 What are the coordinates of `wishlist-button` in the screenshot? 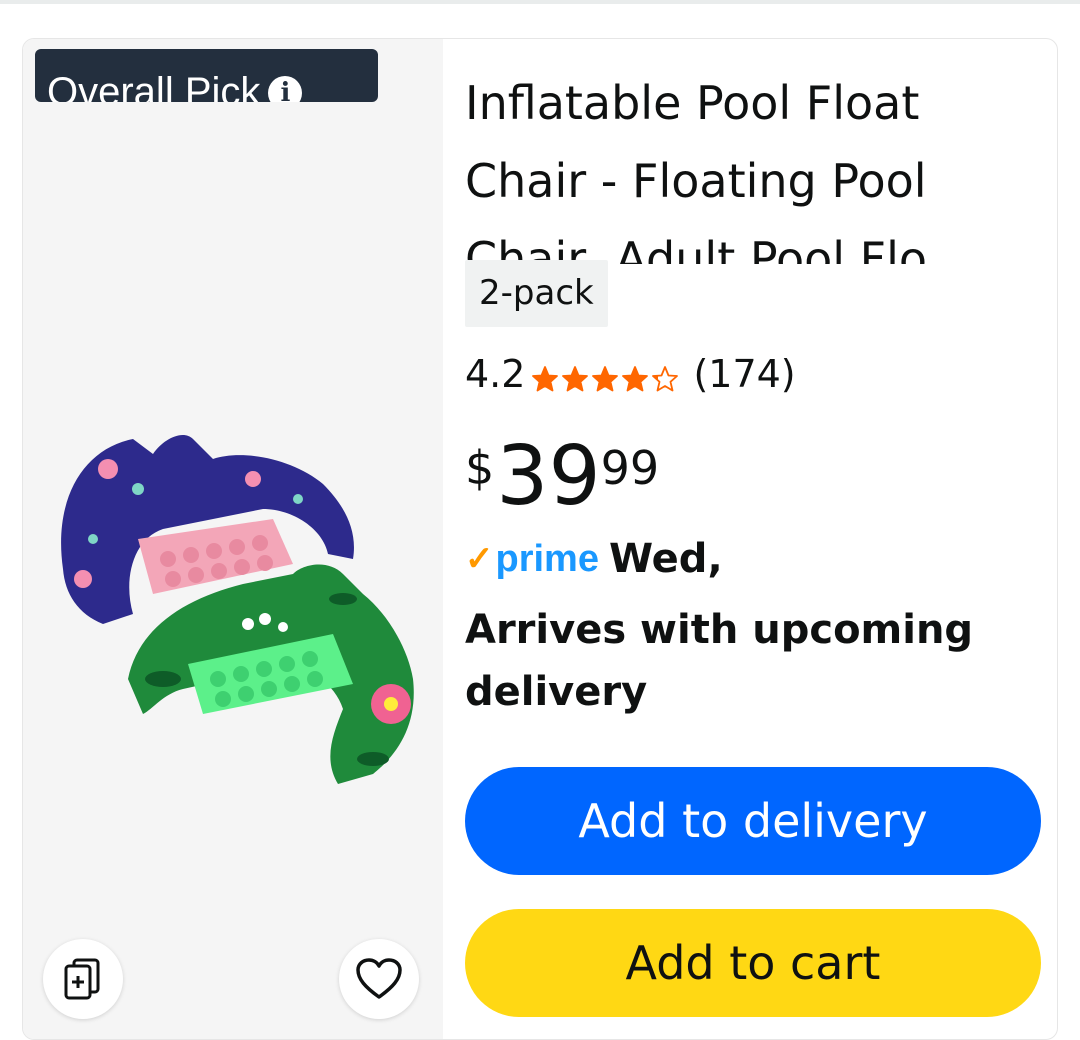 It's located at (379, 979).